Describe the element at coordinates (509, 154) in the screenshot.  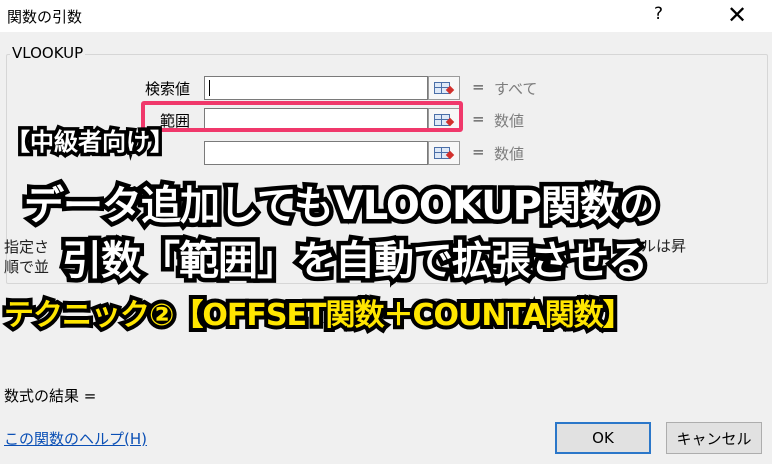
I see `arg-type-col-index: 数値` at that location.